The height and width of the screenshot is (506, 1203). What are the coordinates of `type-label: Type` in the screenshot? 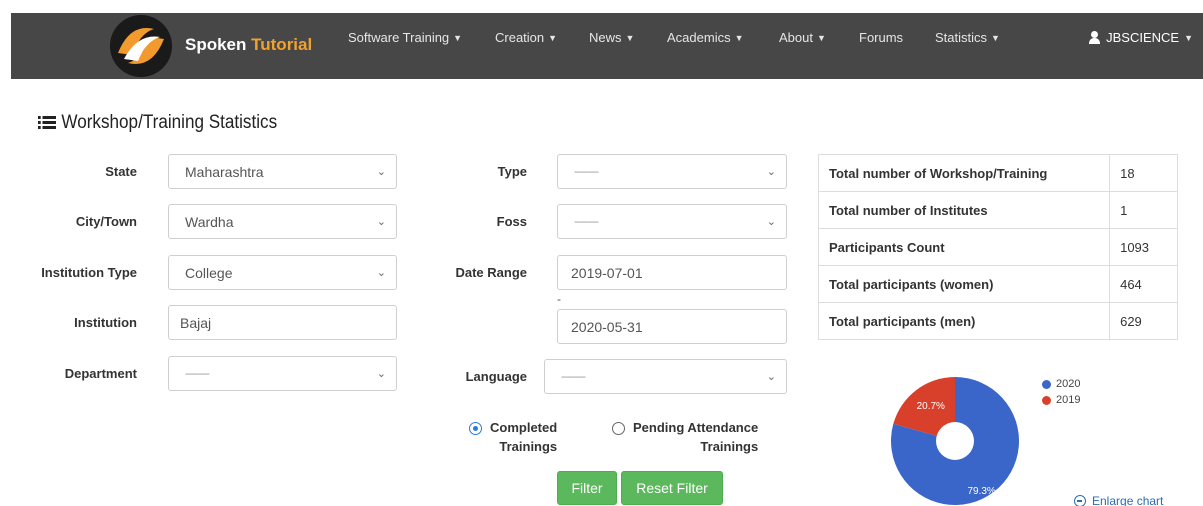 It's located at (512, 171).